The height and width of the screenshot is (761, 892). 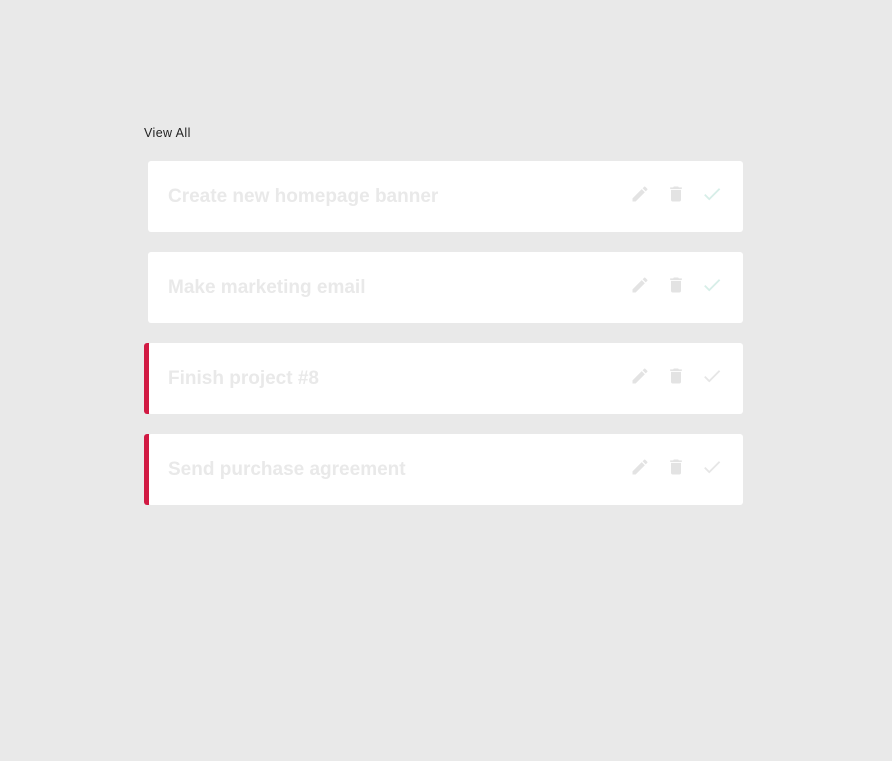 What do you see at coordinates (443, 378) in the screenshot?
I see `todo-item: Finish project #8` at bounding box center [443, 378].